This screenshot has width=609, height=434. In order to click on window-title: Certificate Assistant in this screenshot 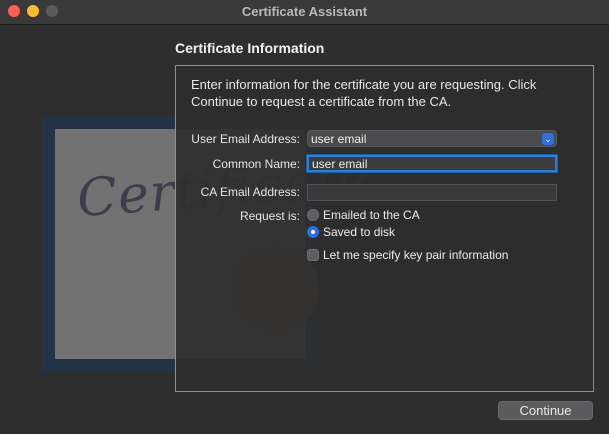, I will do `click(304, 11)`.